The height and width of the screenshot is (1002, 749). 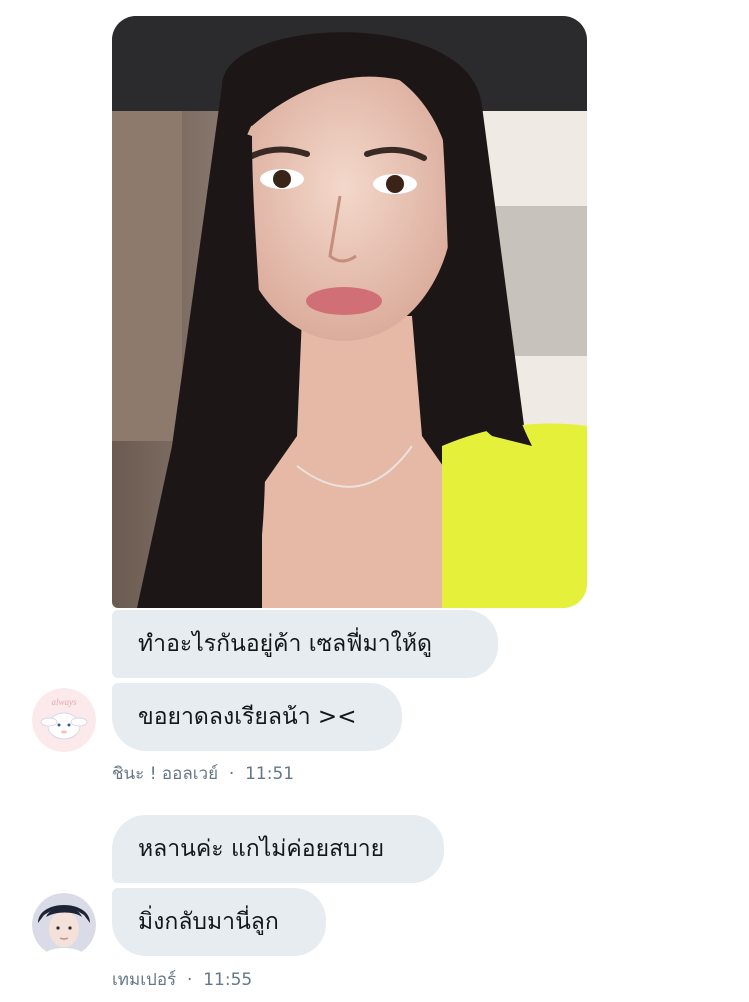 I want to click on message-text: หลานค่ะ แกไม่ค่อยสบาย, so click(x=261, y=849).